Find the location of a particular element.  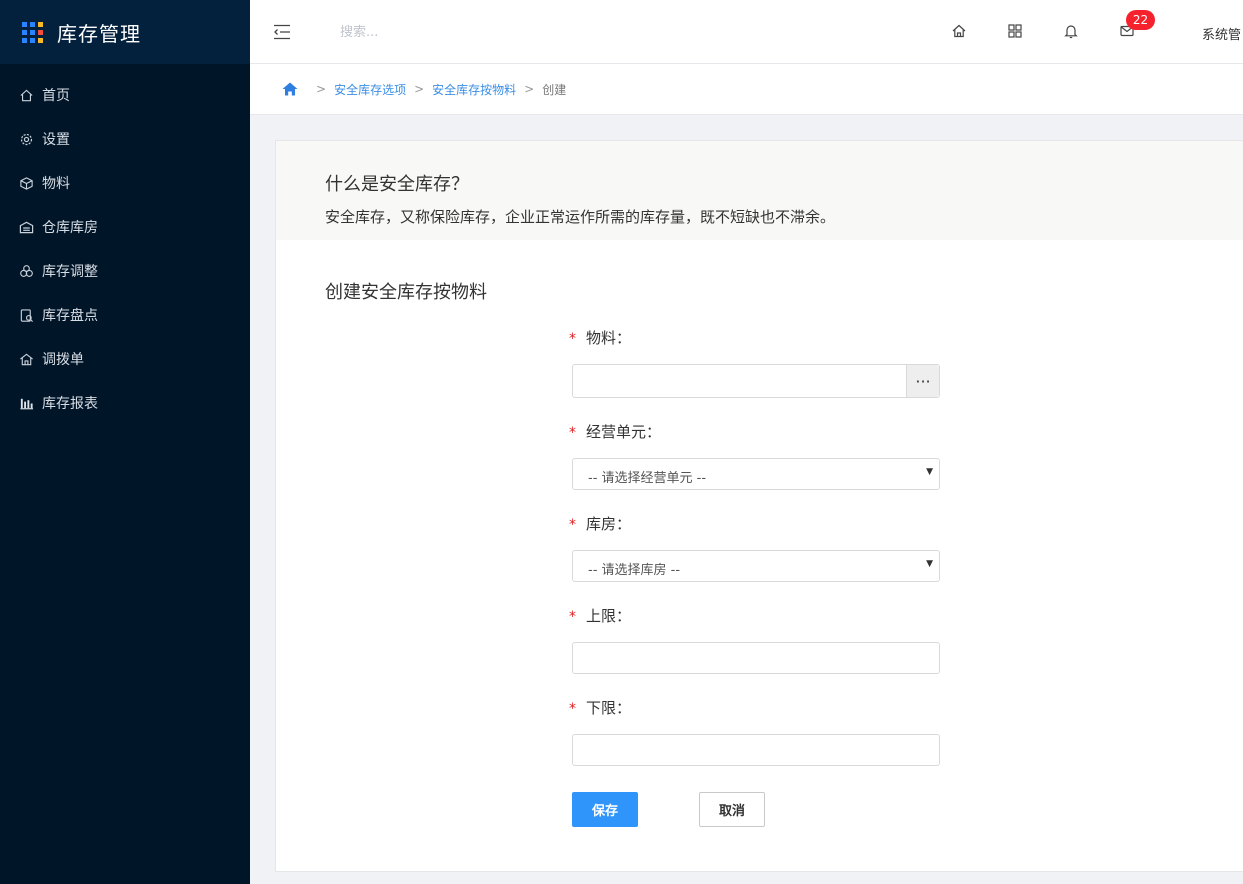

bell-icon is located at coordinates (1071, 31).